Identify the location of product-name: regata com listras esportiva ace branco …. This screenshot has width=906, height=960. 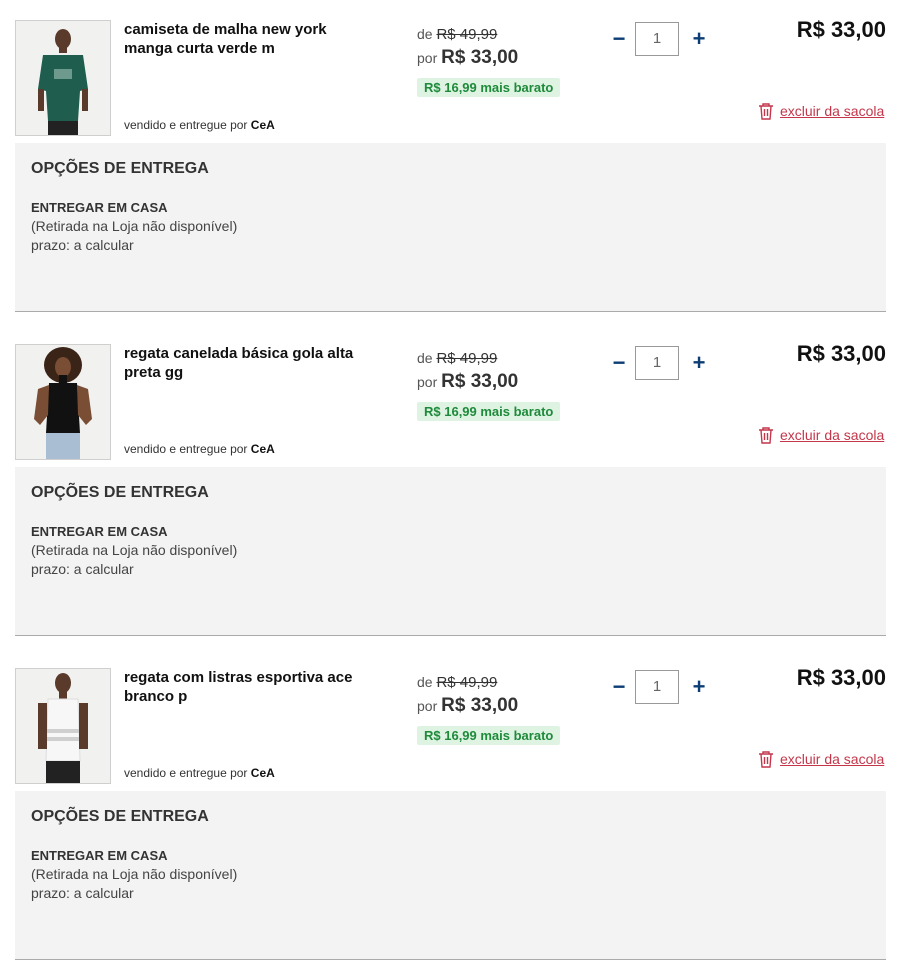
(249, 687).